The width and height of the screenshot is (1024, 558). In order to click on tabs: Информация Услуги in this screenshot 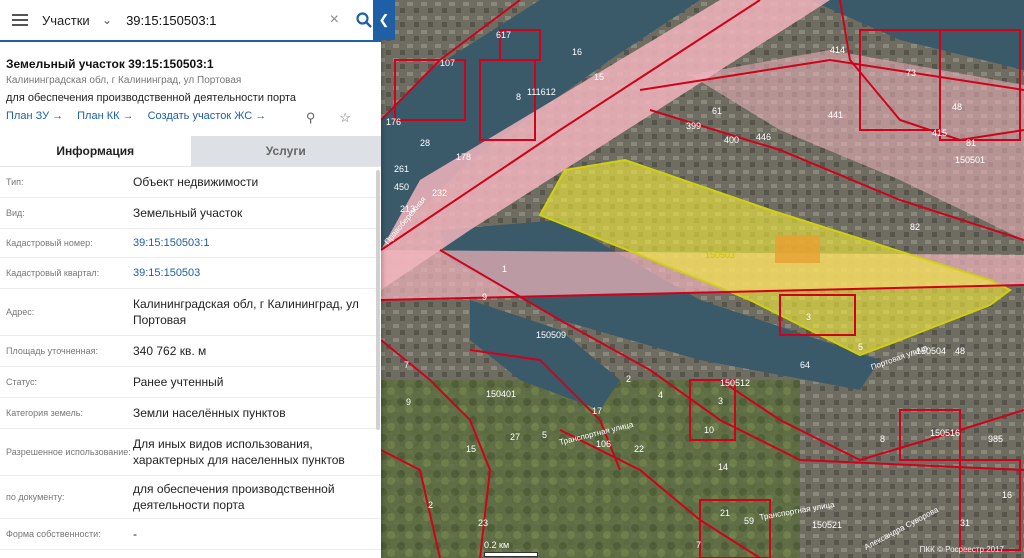, I will do `click(190, 151)`.